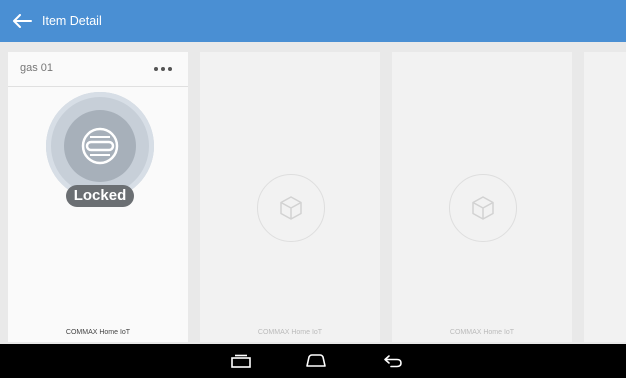 This screenshot has width=626, height=378. I want to click on gas-valve-icon, so click(100, 146).